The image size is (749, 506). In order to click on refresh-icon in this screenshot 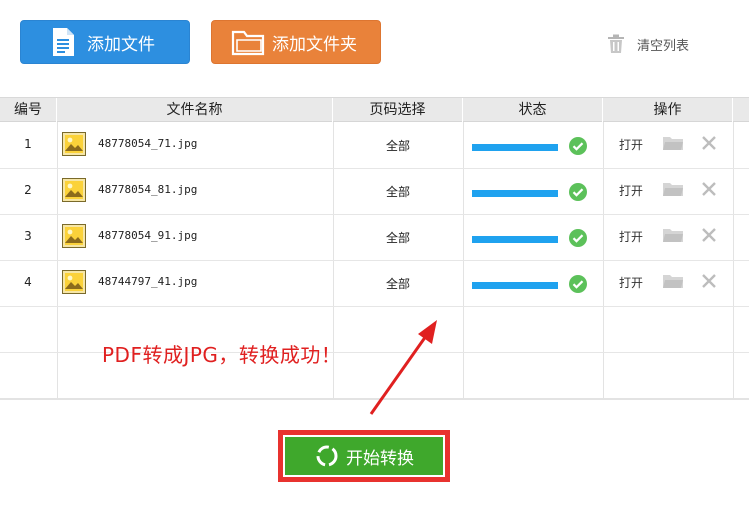, I will do `click(327, 456)`.